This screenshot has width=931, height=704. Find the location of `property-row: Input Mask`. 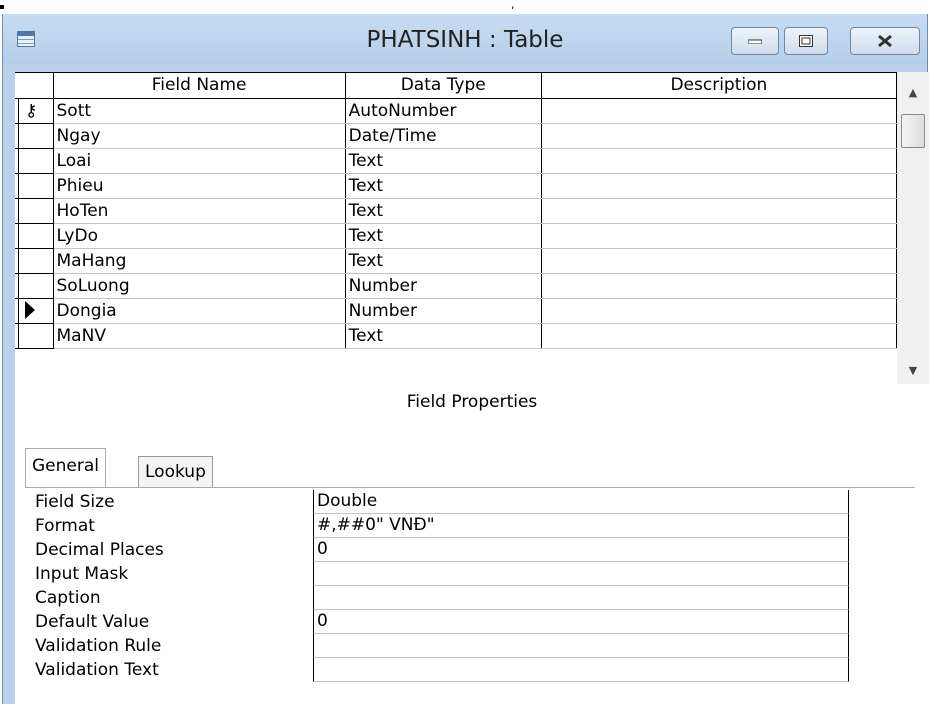

property-row: Input Mask is located at coordinates (445, 574).